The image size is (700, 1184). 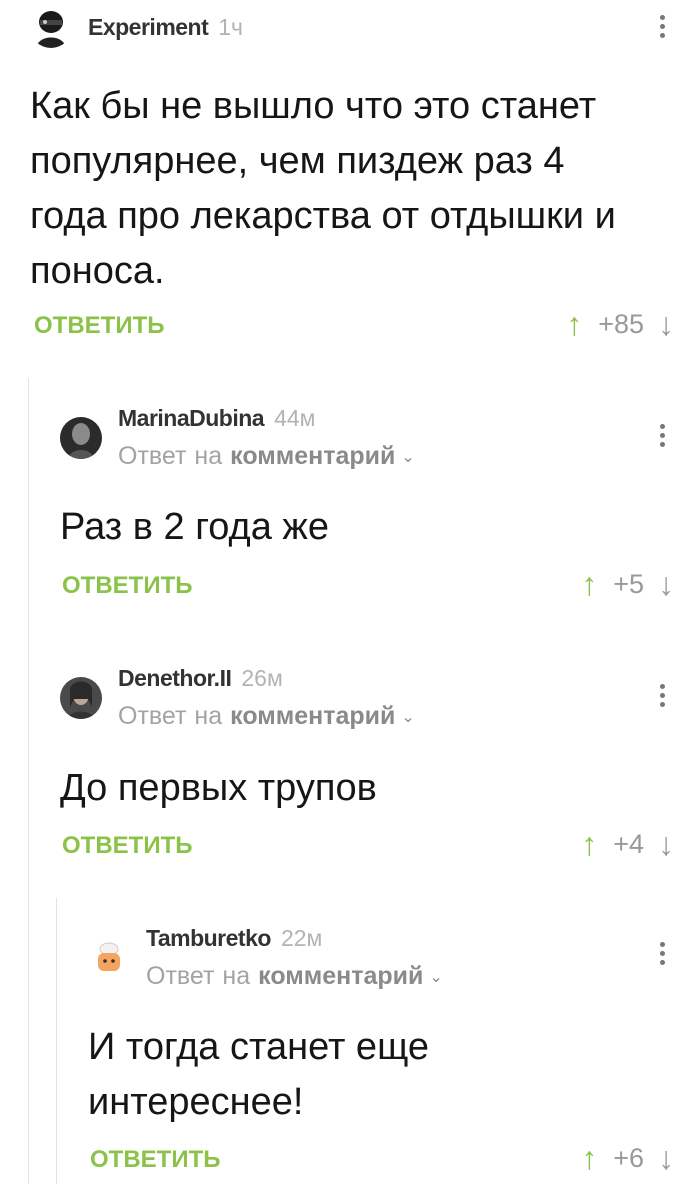 What do you see at coordinates (297, 161) in the screenshot?
I see `comment-body-line: популярнее, чем пиздеж раз 4` at bounding box center [297, 161].